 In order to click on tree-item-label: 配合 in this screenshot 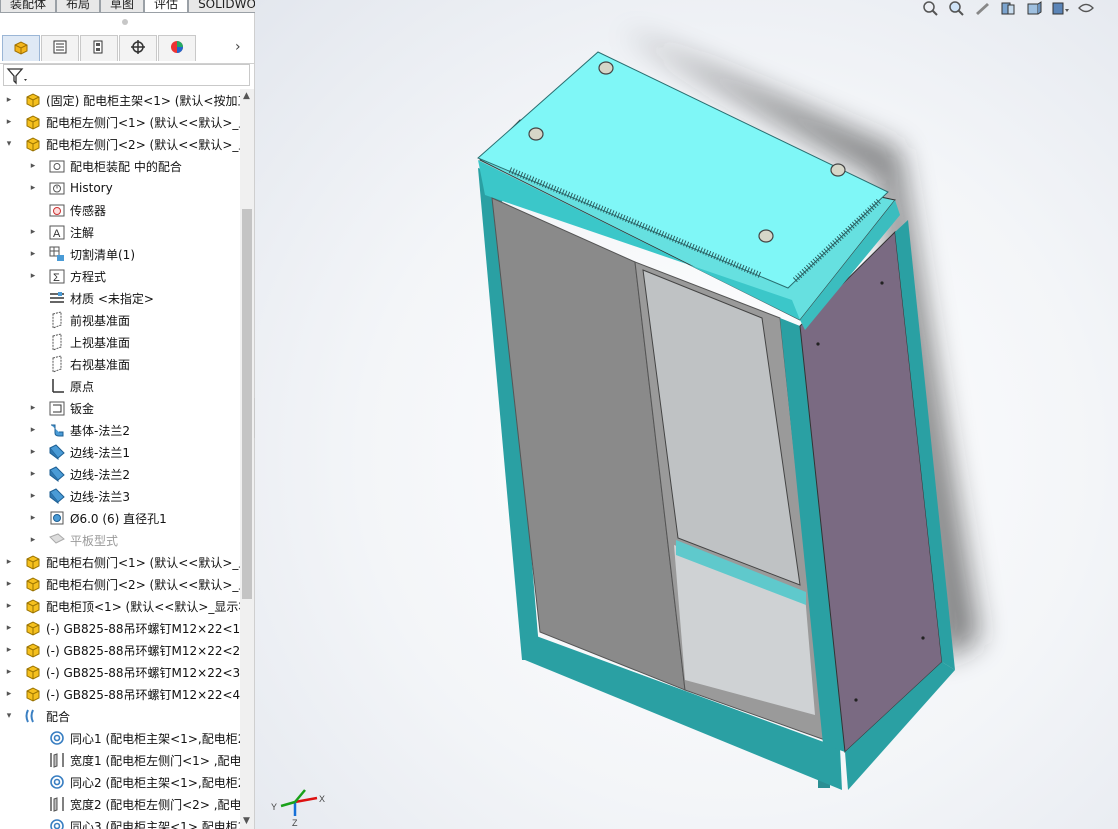, I will do `click(58, 716)`.